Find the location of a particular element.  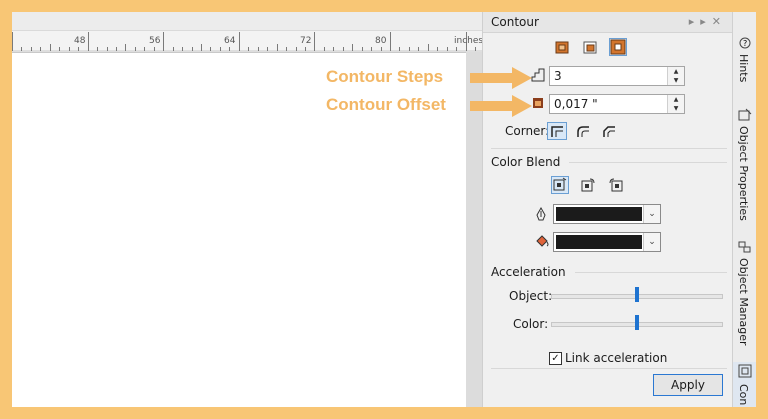

object-accel-label: Object: is located at coordinates (531, 296).